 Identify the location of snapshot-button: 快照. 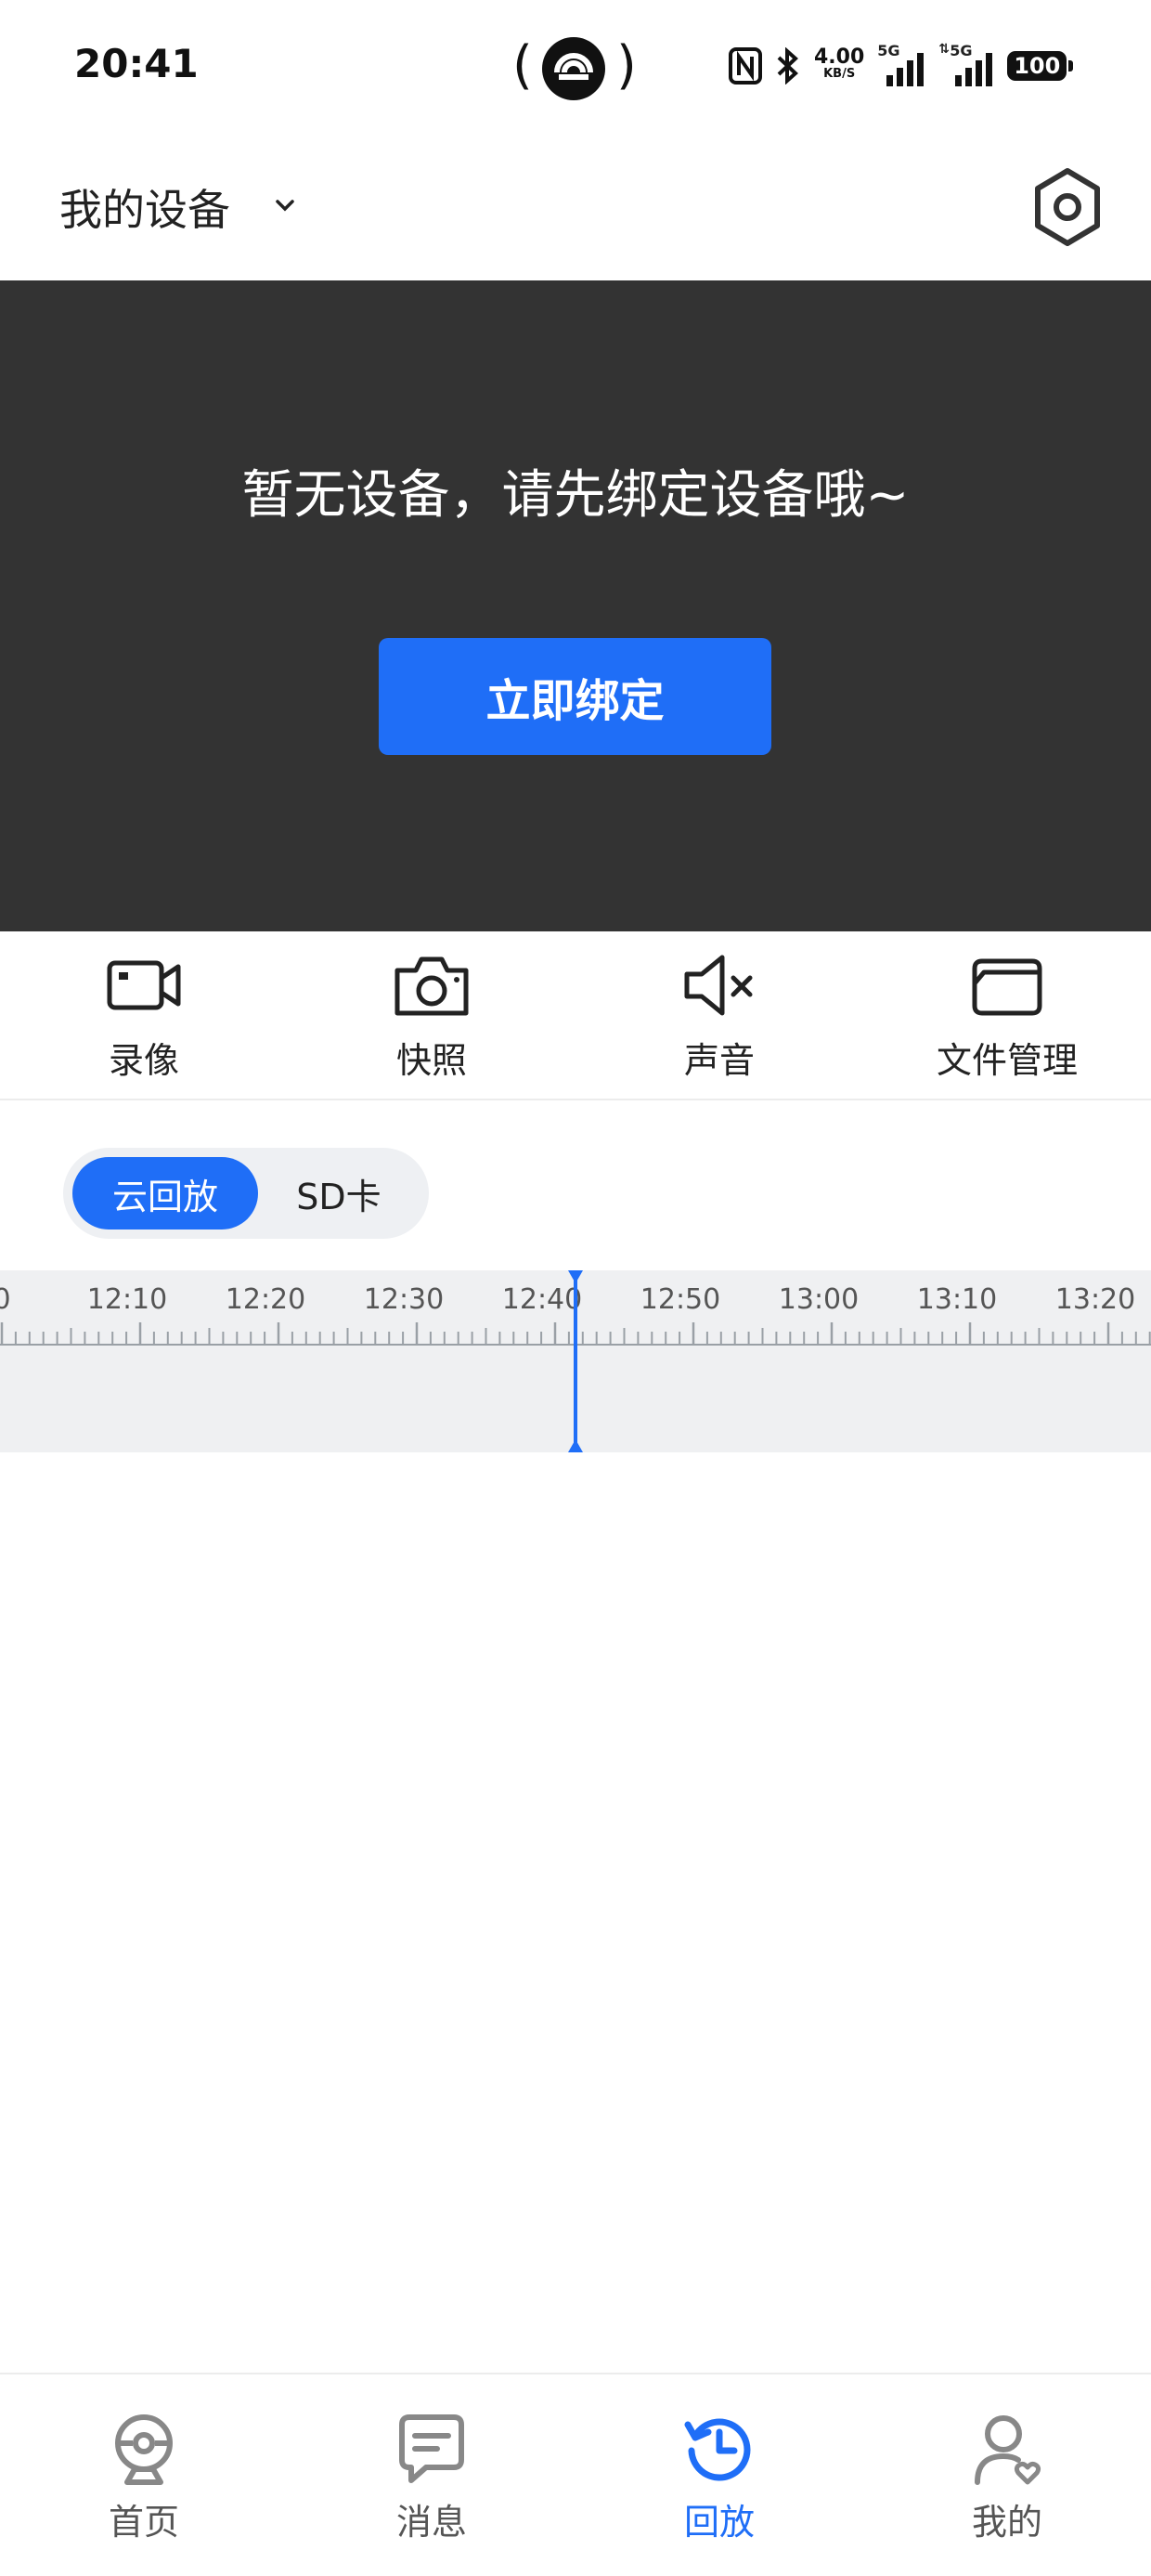
(432, 1017).